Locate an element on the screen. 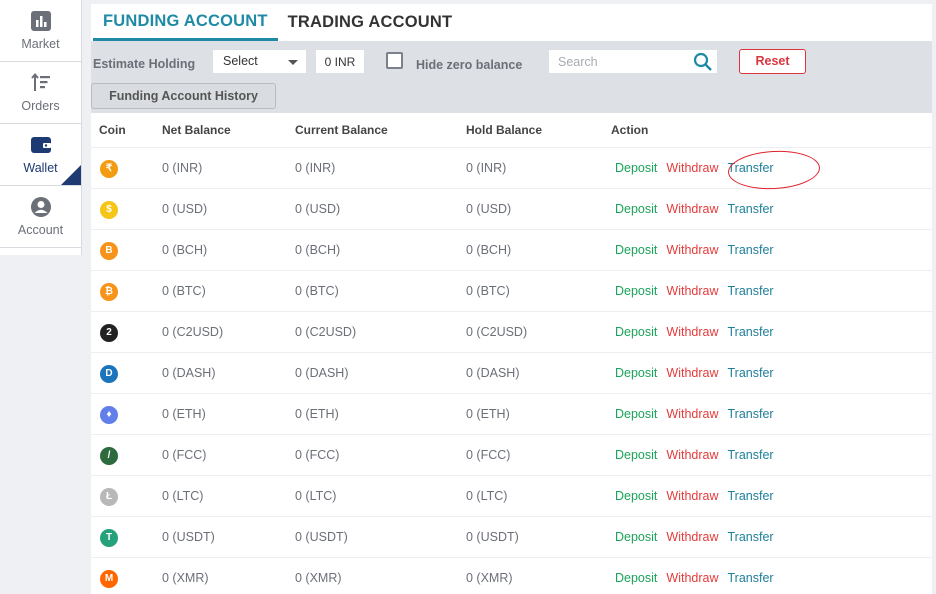 The height and width of the screenshot is (594, 936). net-balance: 0 (INR) is located at coordinates (182, 167).